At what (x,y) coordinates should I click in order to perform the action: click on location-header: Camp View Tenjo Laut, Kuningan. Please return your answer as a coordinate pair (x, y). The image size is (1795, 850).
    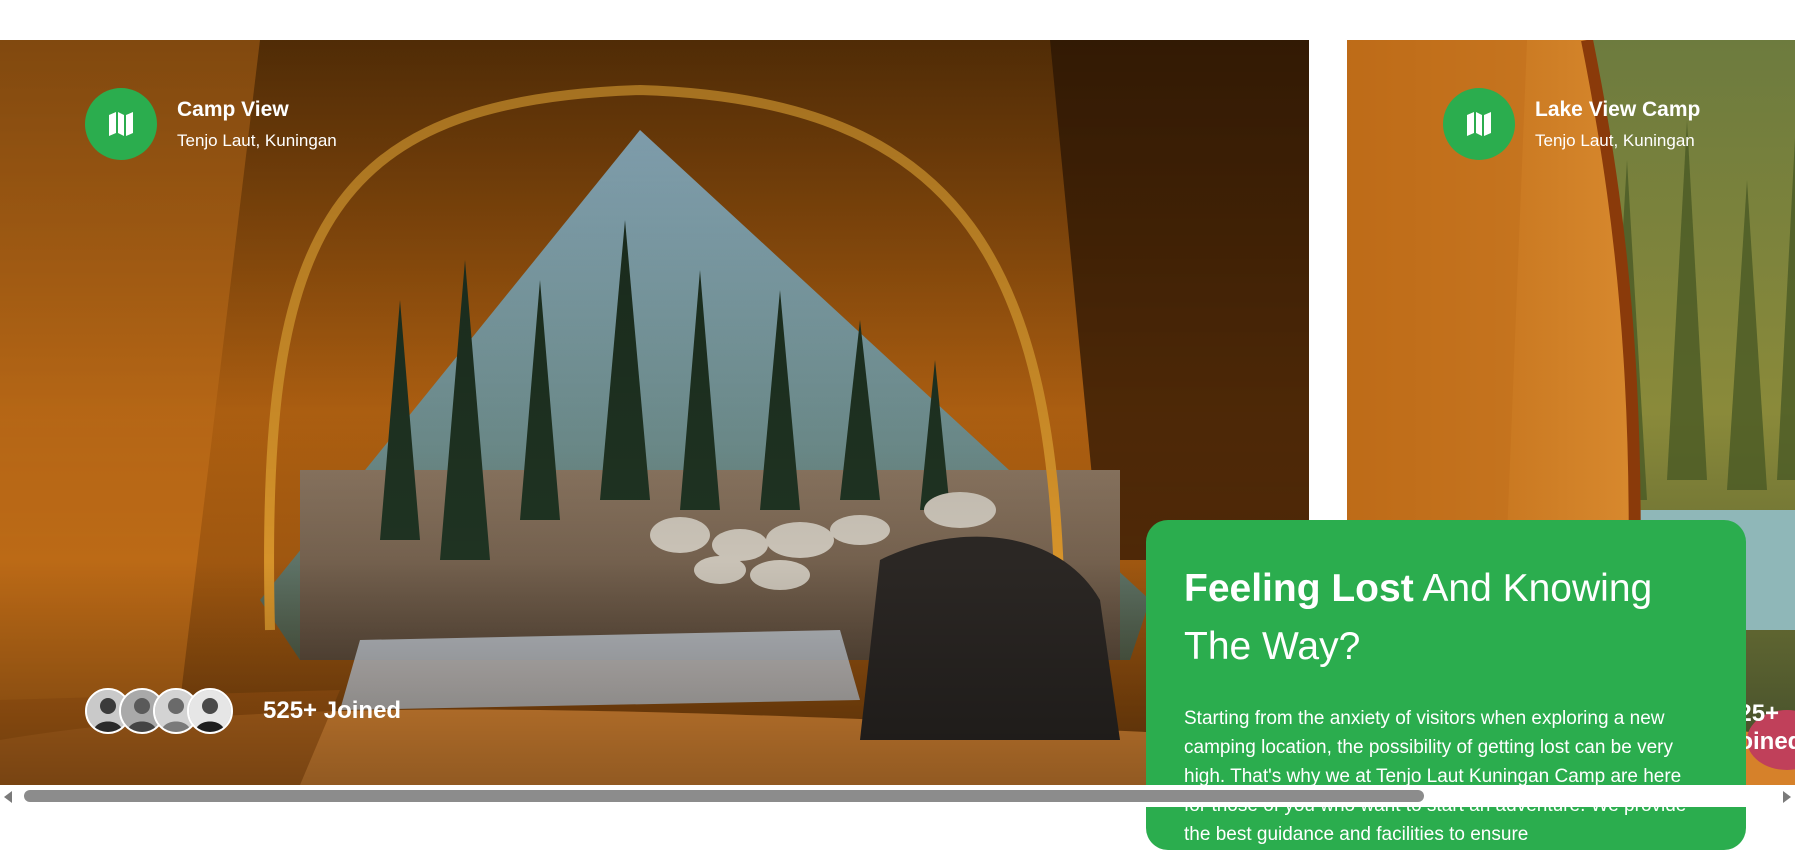
    Looking at the image, I should click on (211, 124).